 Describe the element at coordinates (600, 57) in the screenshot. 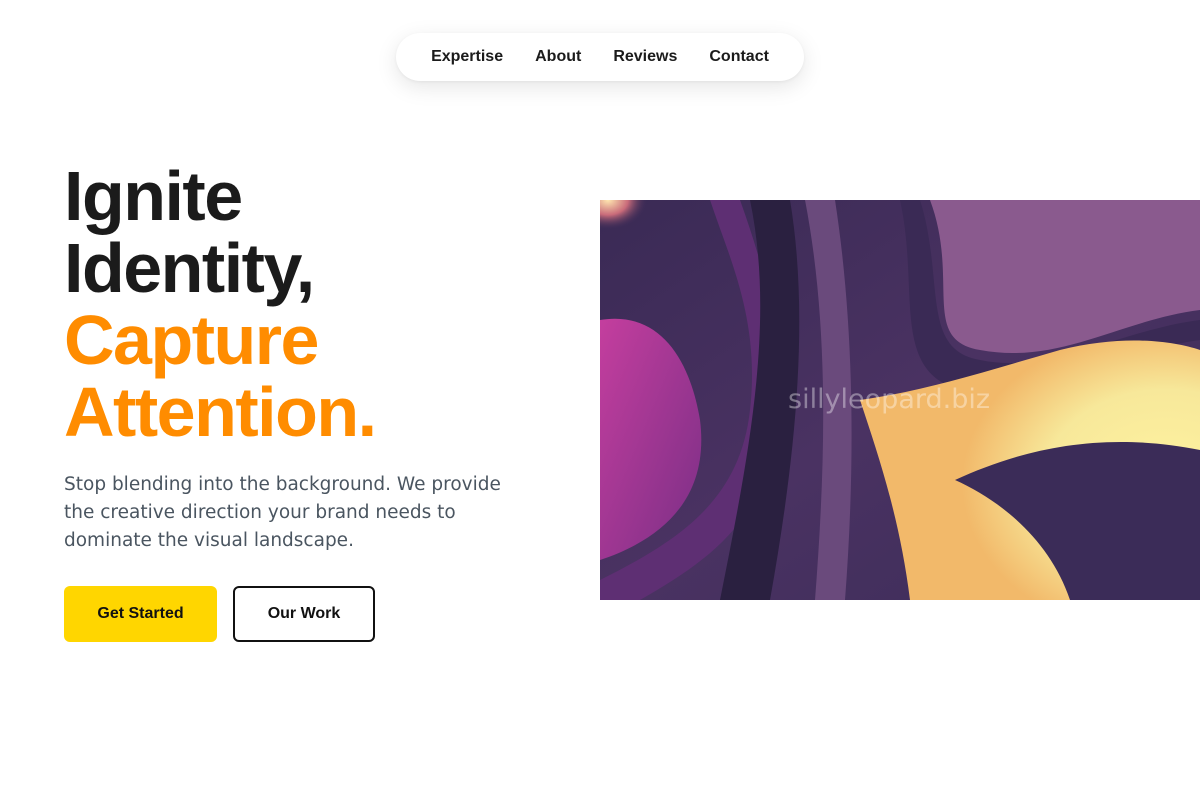

I see `top-nav: Expertise About Reviews Contact` at that location.